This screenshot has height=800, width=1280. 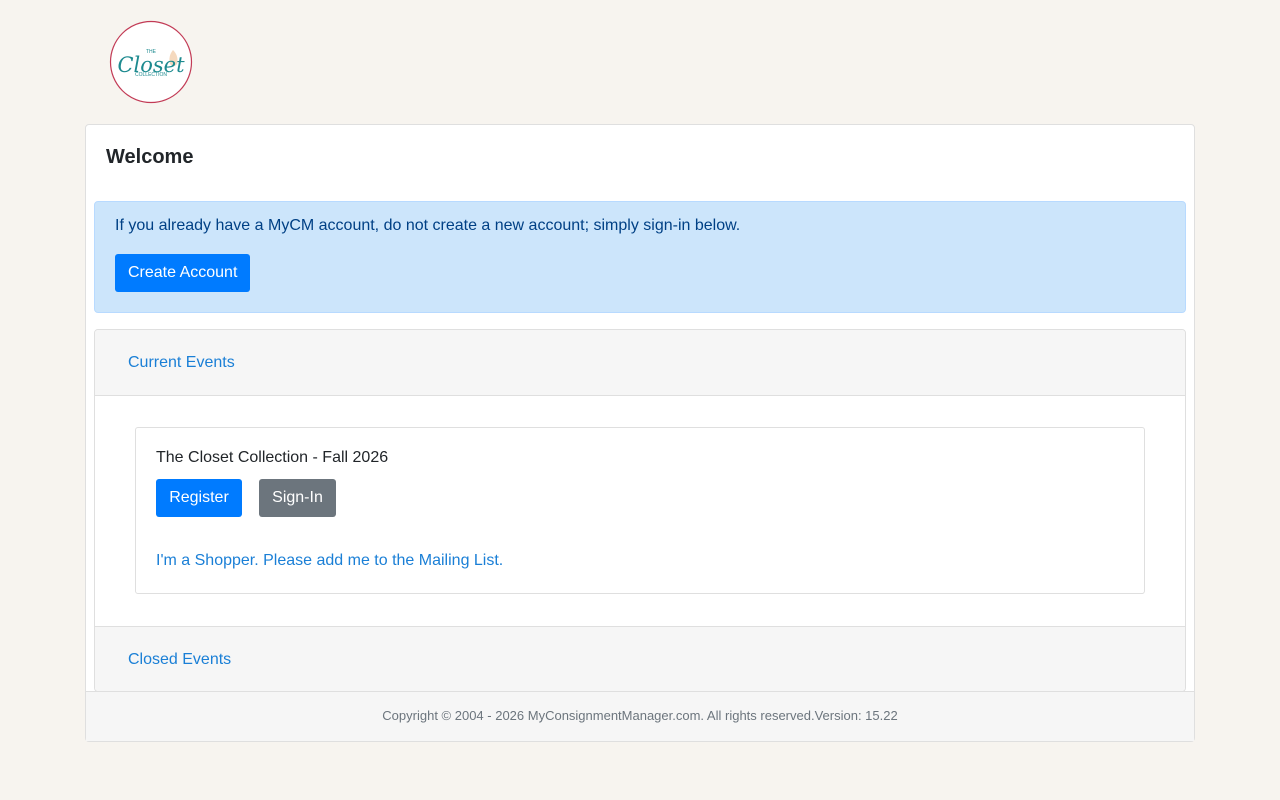 What do you see at coordinates (272, 457) in the screenshot?
I see `event-title: The Closet Collection - Fall 2026` at bounding box center [272, 457].